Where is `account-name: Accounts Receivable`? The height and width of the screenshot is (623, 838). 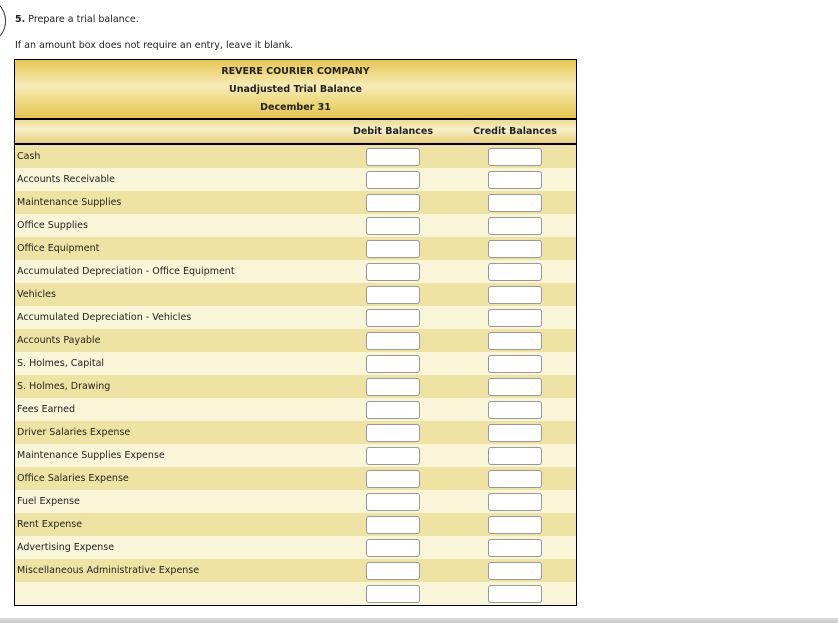
account-name: Accounts Receivable is located at coordinates (66, 179).